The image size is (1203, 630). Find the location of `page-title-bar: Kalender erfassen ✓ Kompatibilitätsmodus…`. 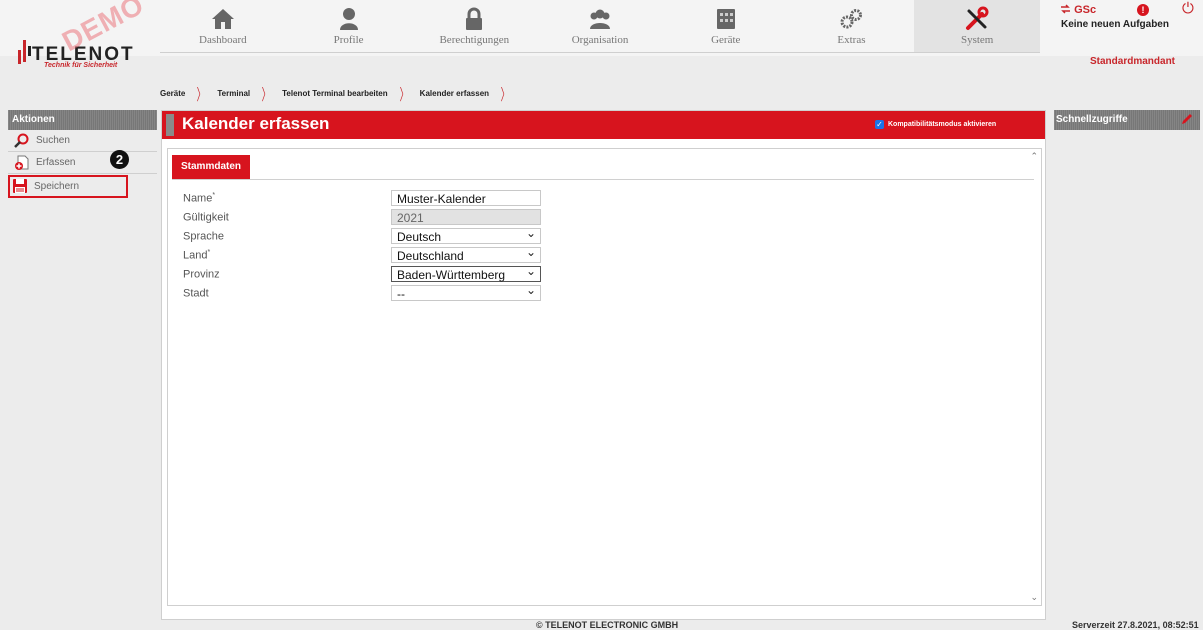

page-title-bar: Kalender erfassen ✓ Kompatibilitätsmodus… is located at coordinates (603, 125).